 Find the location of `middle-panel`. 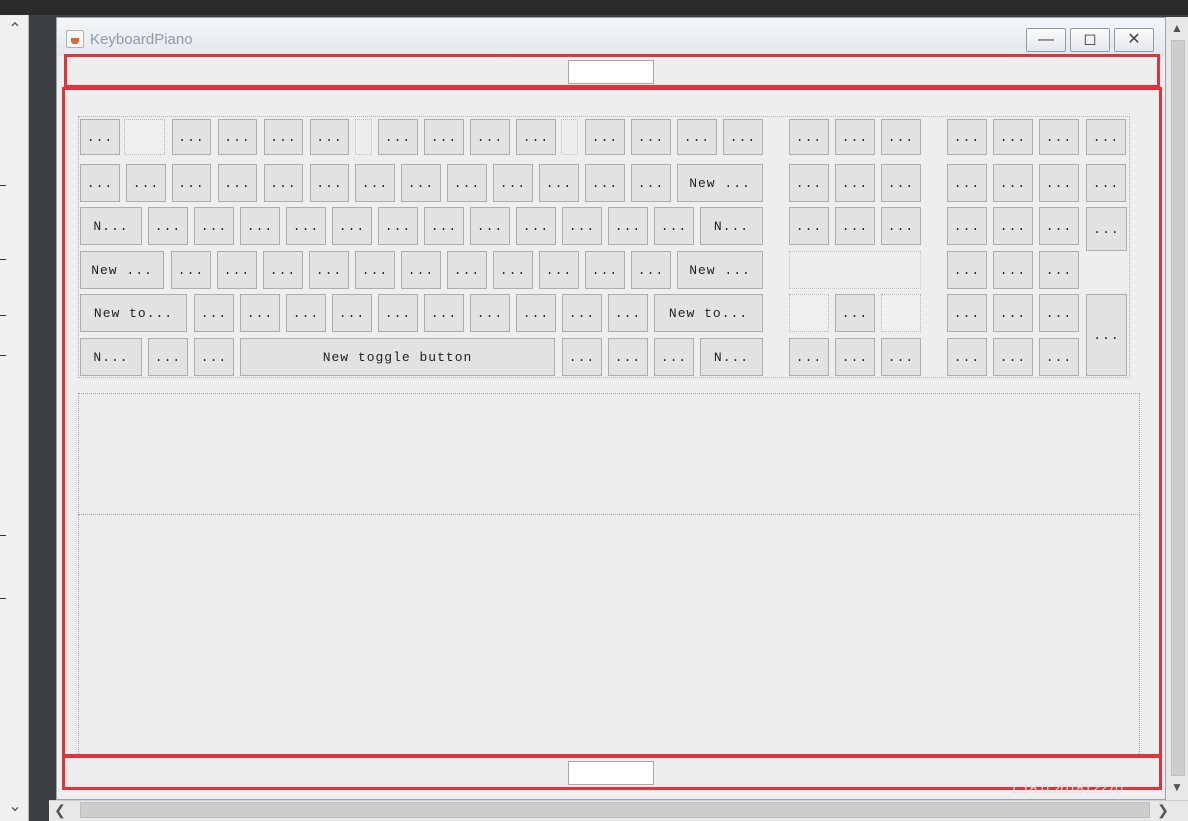

middle-panel is located at coordinates (609, 454).